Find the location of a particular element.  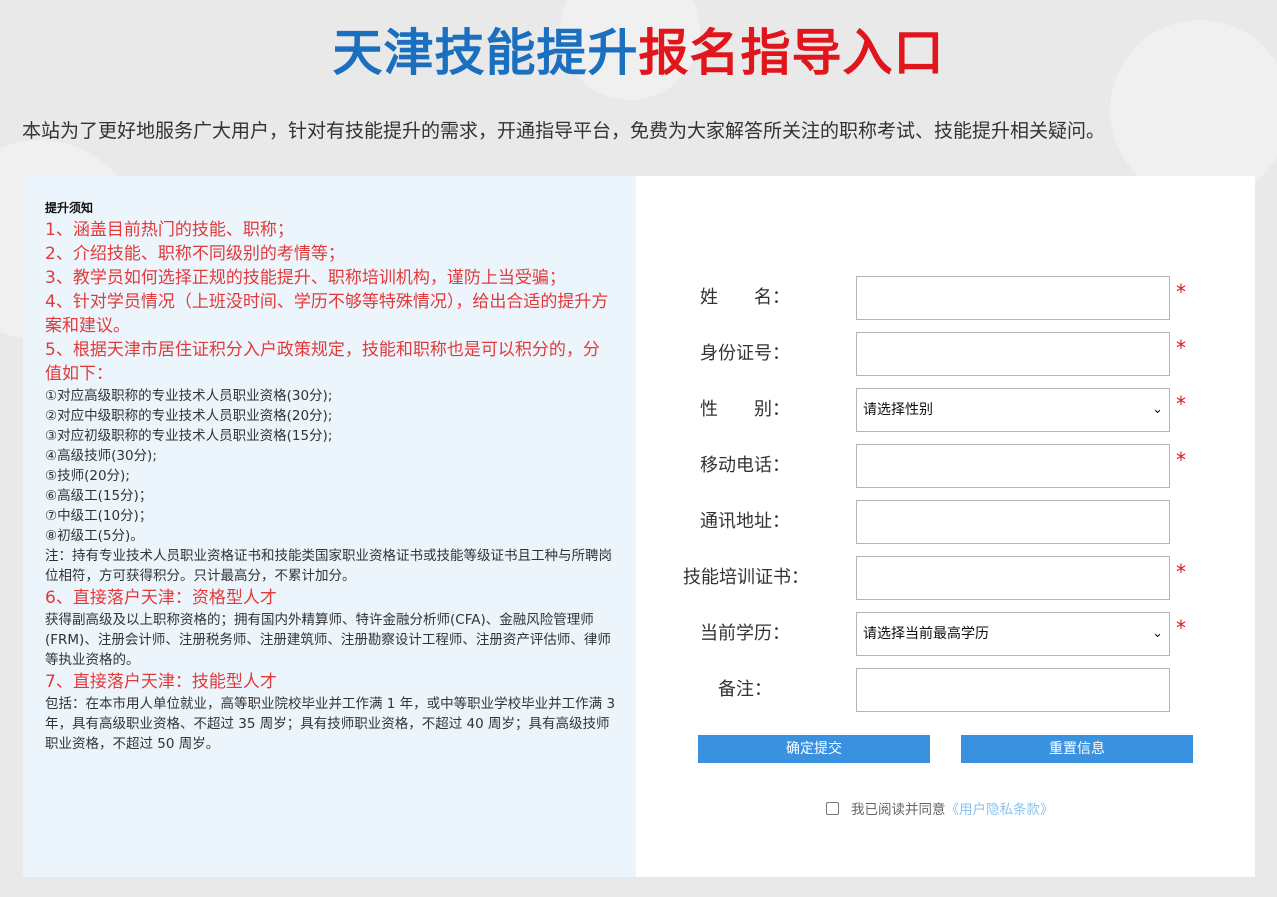

notice-detail-item: ①对应高级职称的专业技术人员职业资格(30分); is located at coordinates (189, 396).